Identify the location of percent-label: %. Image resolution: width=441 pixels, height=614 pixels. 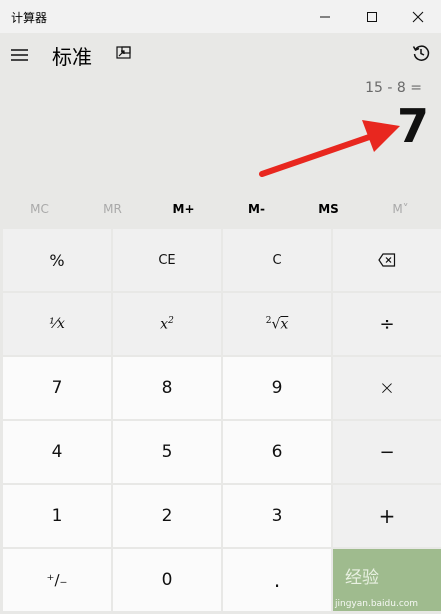
(57, 260).